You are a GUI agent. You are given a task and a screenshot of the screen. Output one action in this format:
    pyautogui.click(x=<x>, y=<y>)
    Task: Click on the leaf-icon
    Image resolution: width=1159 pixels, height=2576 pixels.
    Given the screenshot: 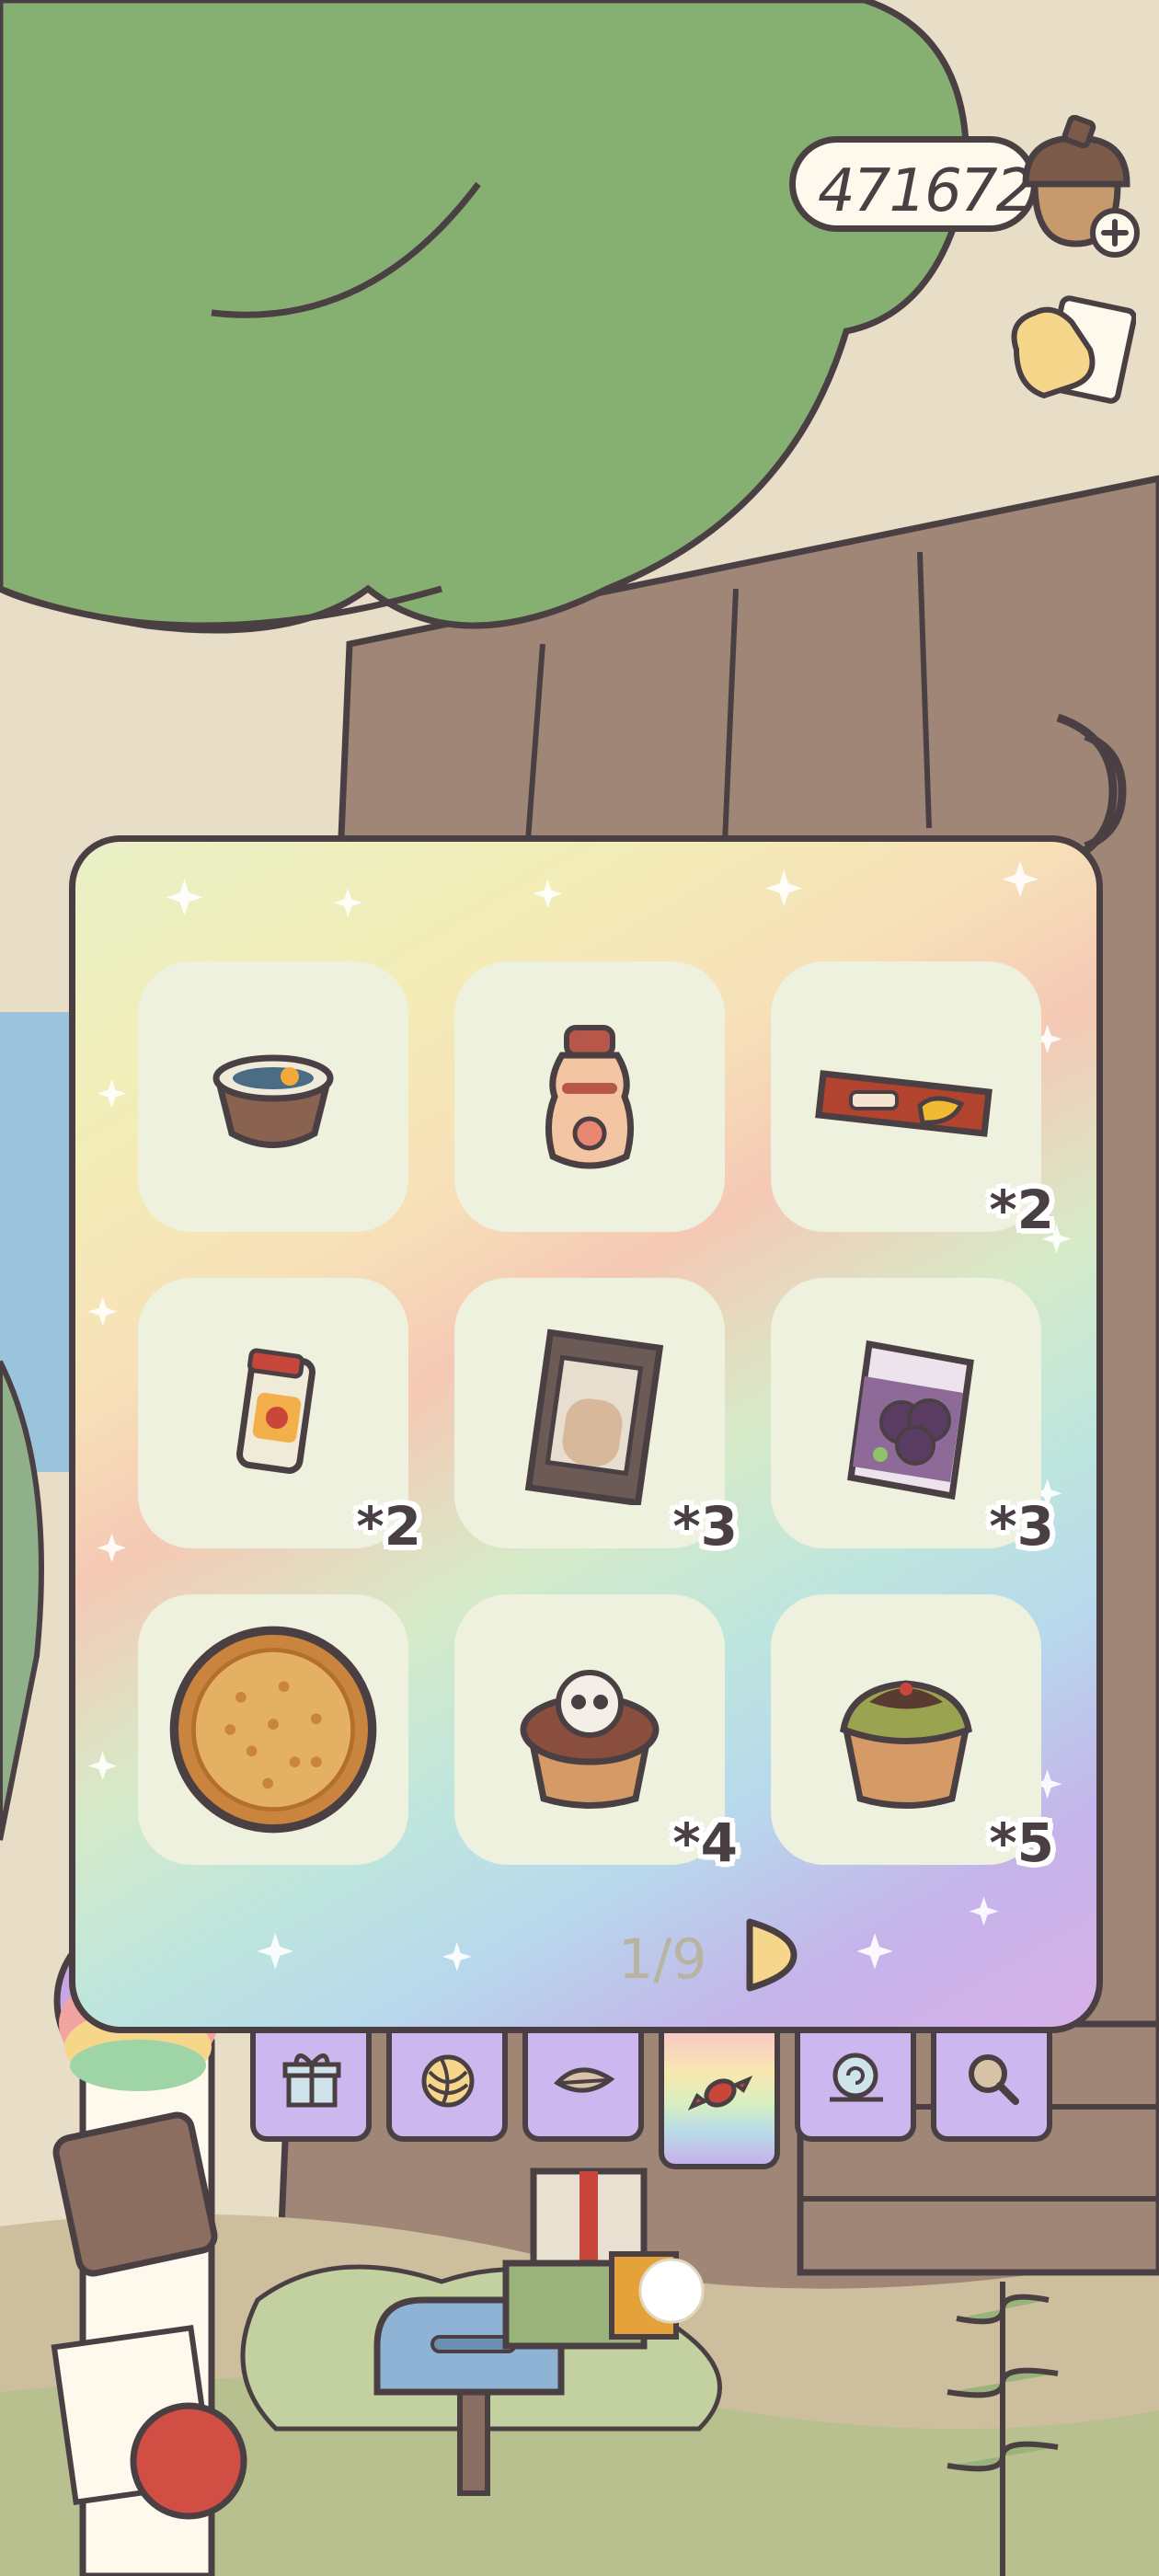 What is the action you would take?
    pyautogui.click(x=584, y=2080)
    